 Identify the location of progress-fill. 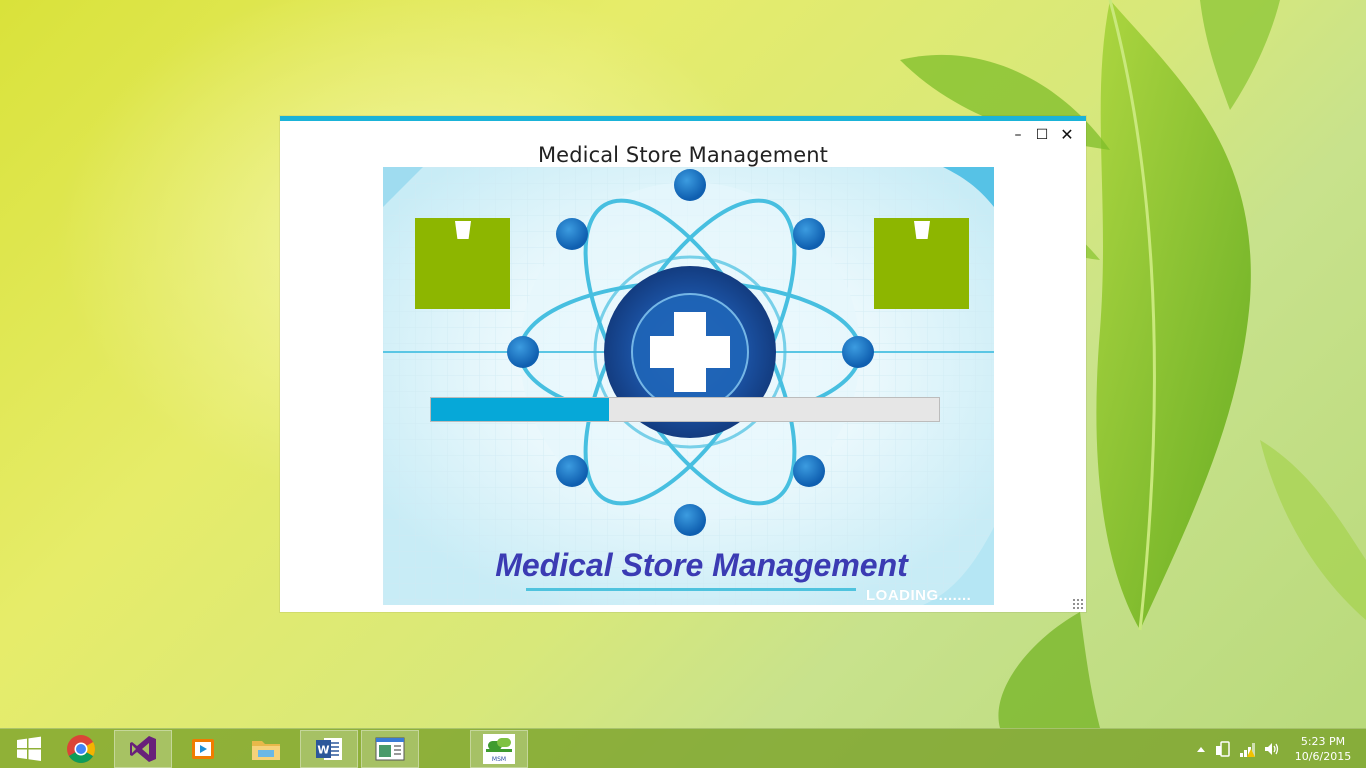
(520, 409).